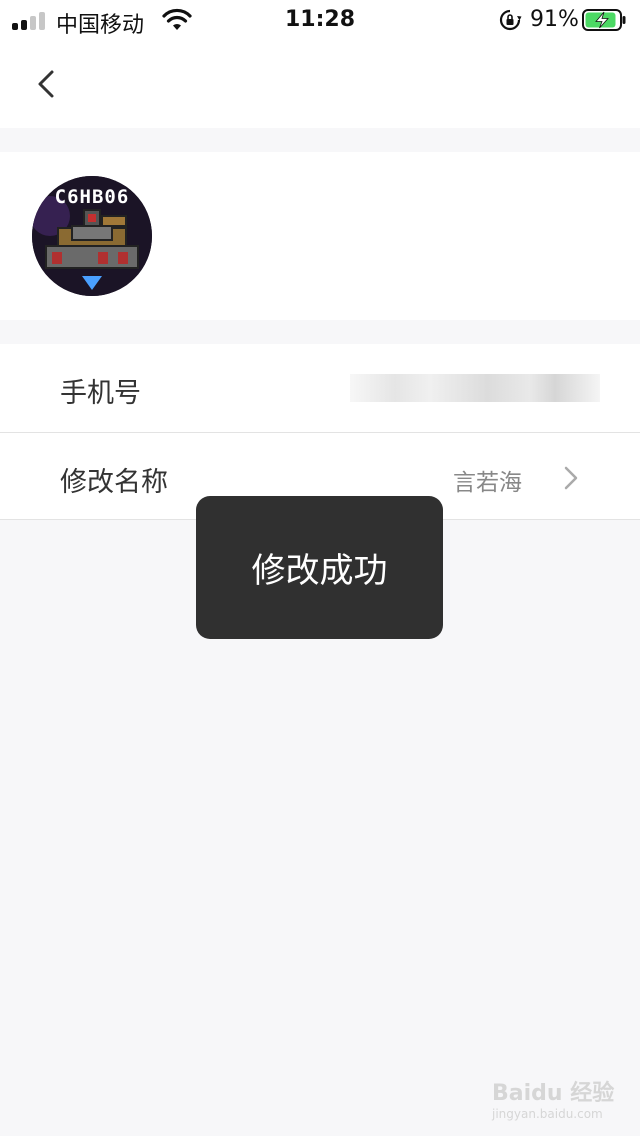  Describe the element at coordinates (487, 483) in the screenshot. I see `current-name-value: 言若海` at that location.